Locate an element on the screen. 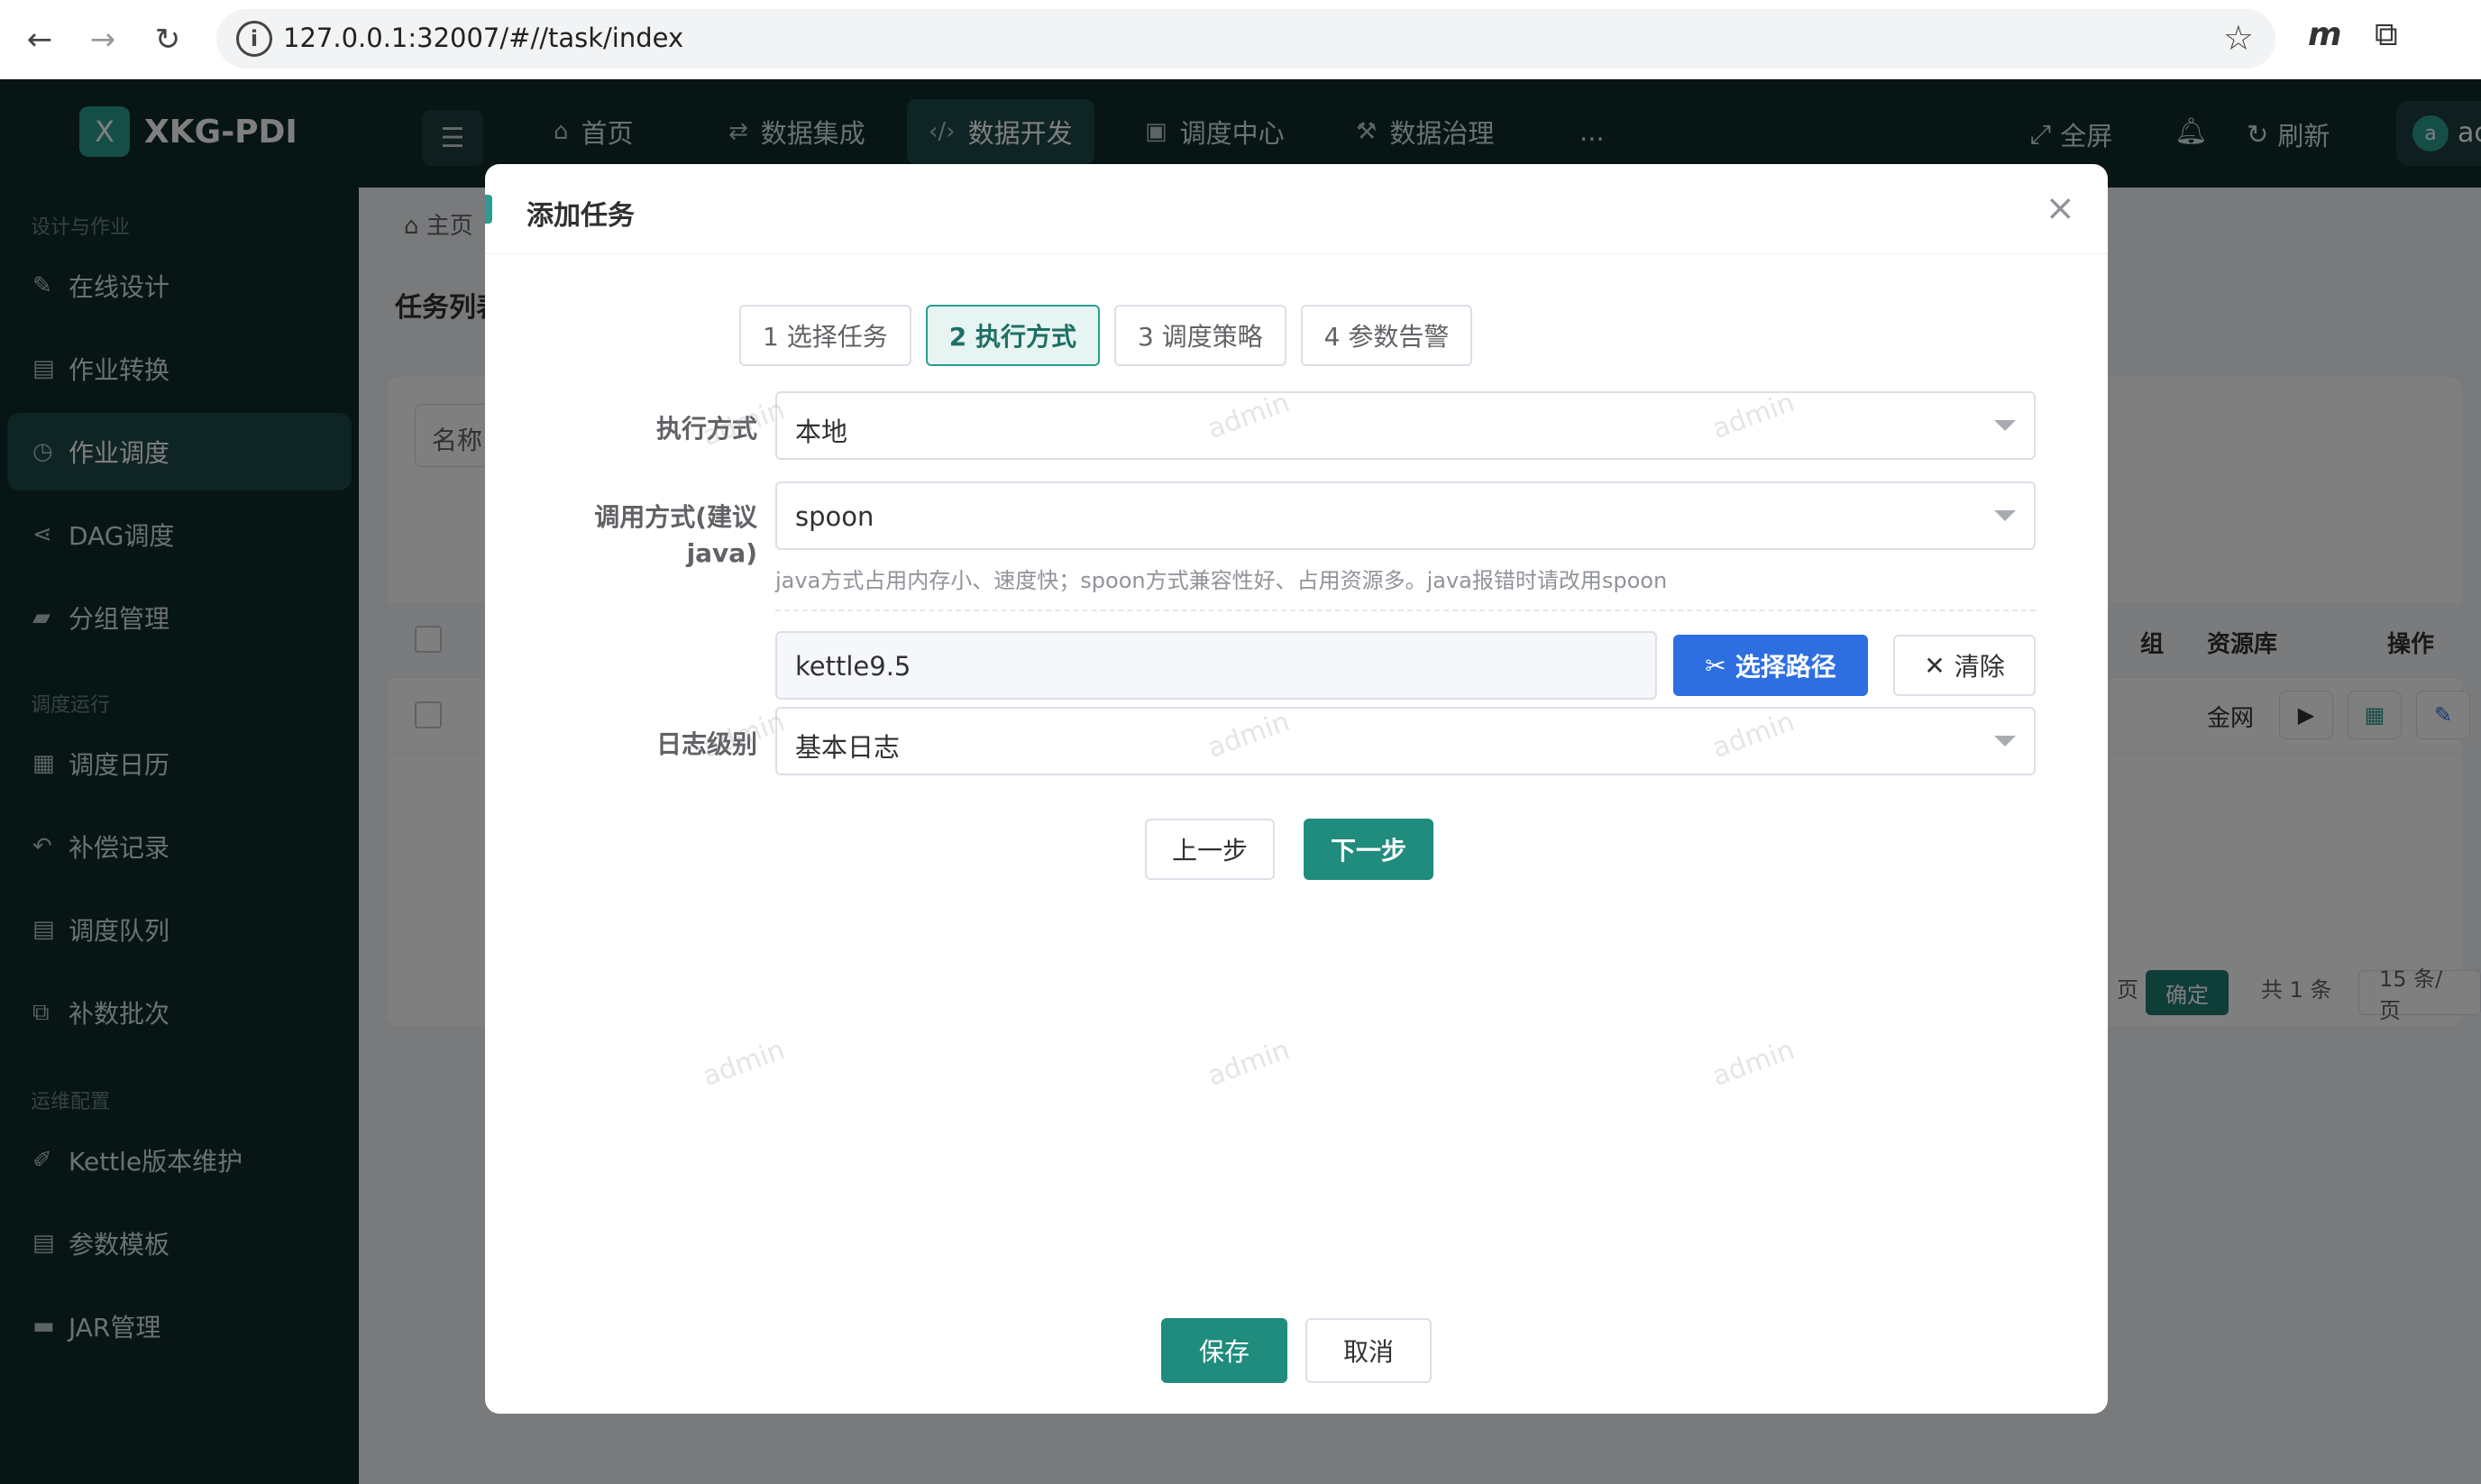 This screenshot has height=1484, width=2481. tools-icon: ✂ is located at coordinates (1715, 665).